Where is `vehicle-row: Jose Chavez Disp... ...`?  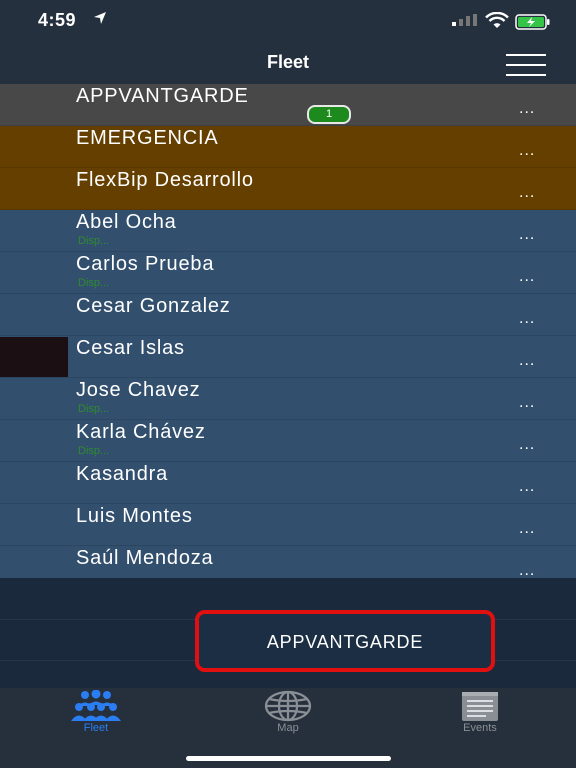
vehicle-row: Jose Chavez Disp... ... is located at coordinates (288, 399).